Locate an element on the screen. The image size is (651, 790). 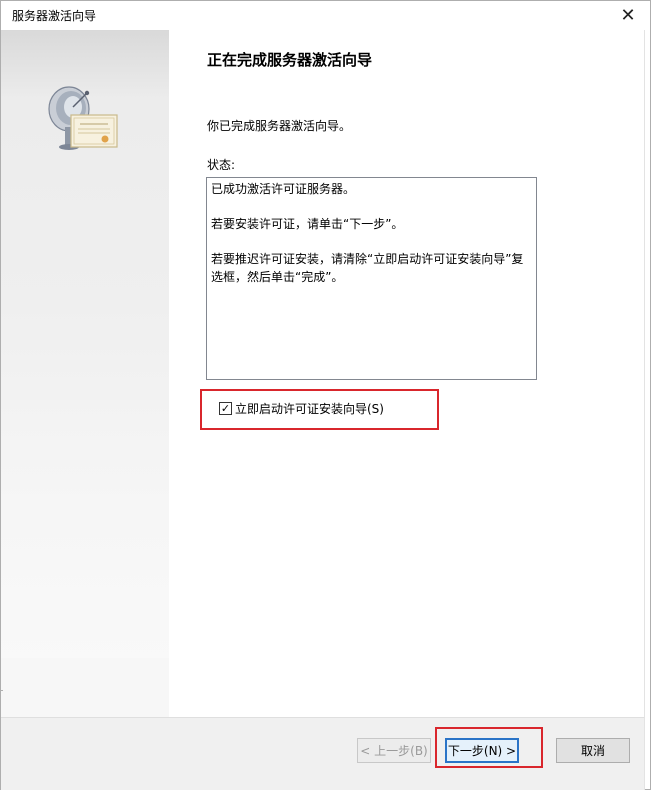
status-line: 若要推迟许可证安装，请清除“立即启动许可证安装向导”复选框，然后单击“完成”。 is located at coordinates (367, 268).